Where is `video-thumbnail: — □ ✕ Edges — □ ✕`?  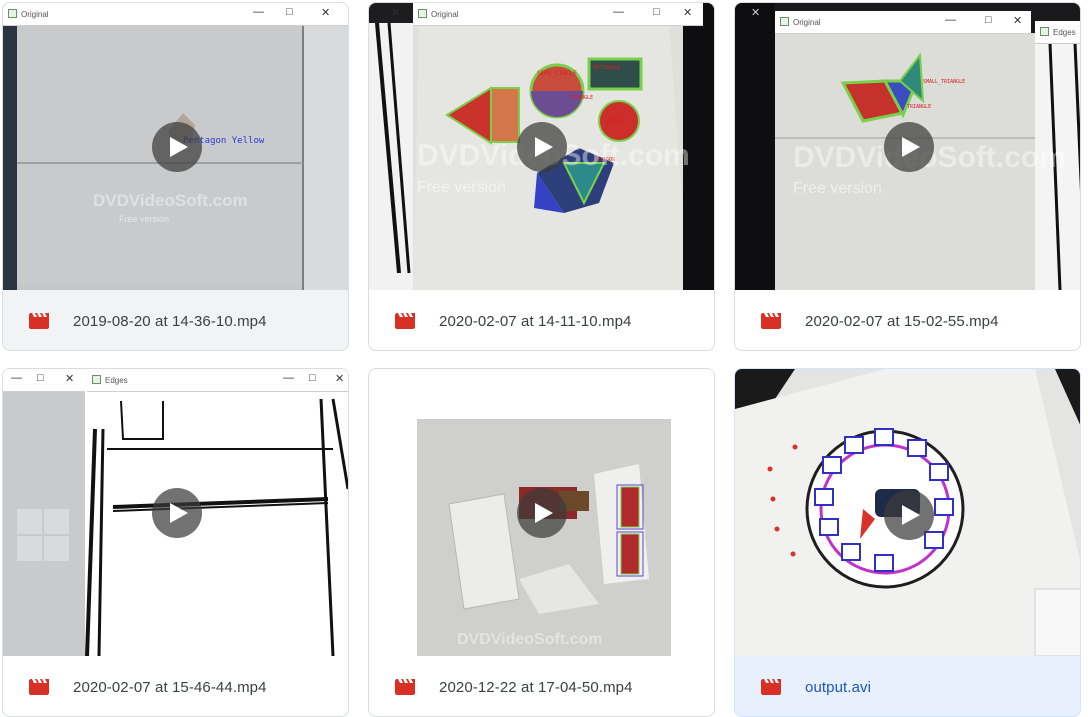
video-thumbnail: — □ ✕ Edges — □ ✕ is located at coordinates (175, 512).